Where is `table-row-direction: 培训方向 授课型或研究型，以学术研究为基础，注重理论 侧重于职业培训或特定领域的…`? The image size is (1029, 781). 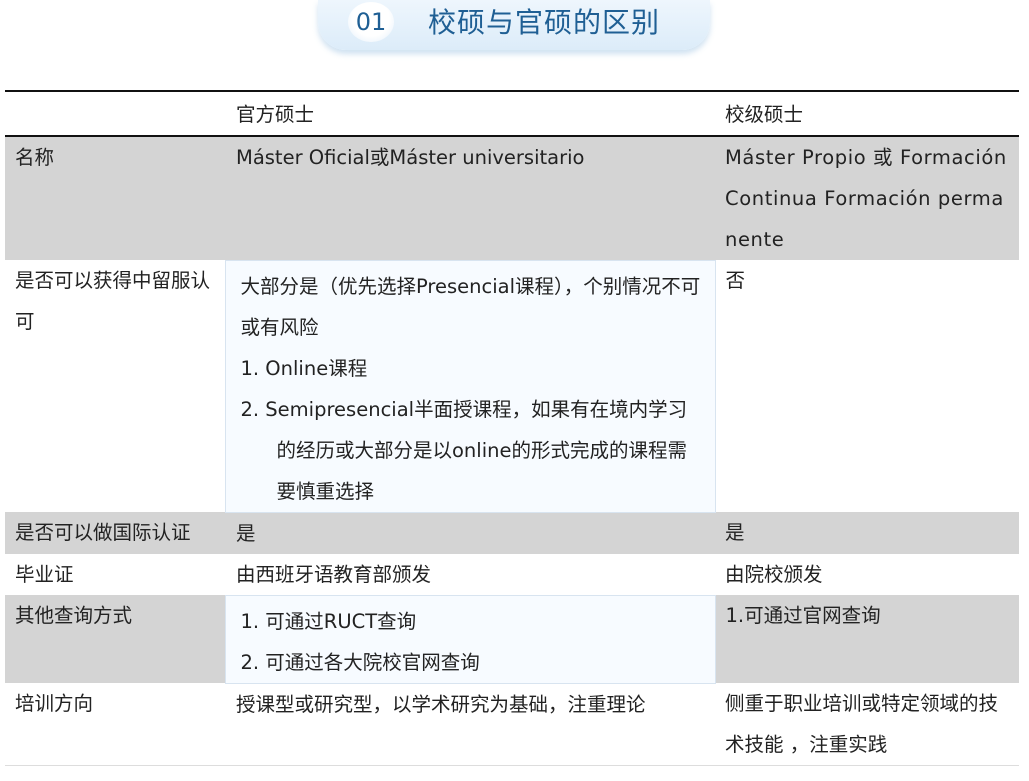
table-row-direction: 培训方向 授课型或研究型，以学术研究为基础，注重理论 侧重于职业培训或特定领域的… is located at coordinates (512, 724).